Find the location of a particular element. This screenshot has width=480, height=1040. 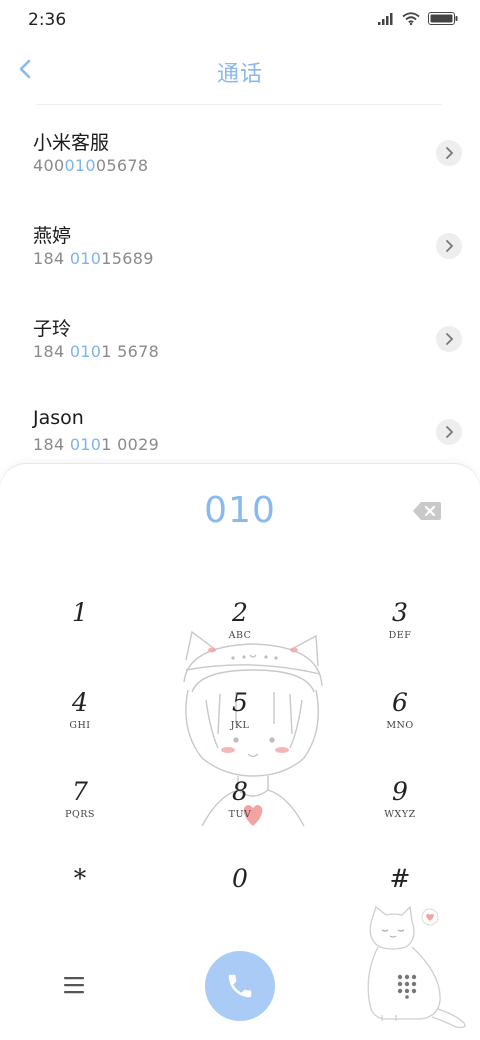

dialpad-icon is located at coordinates (407, 986).